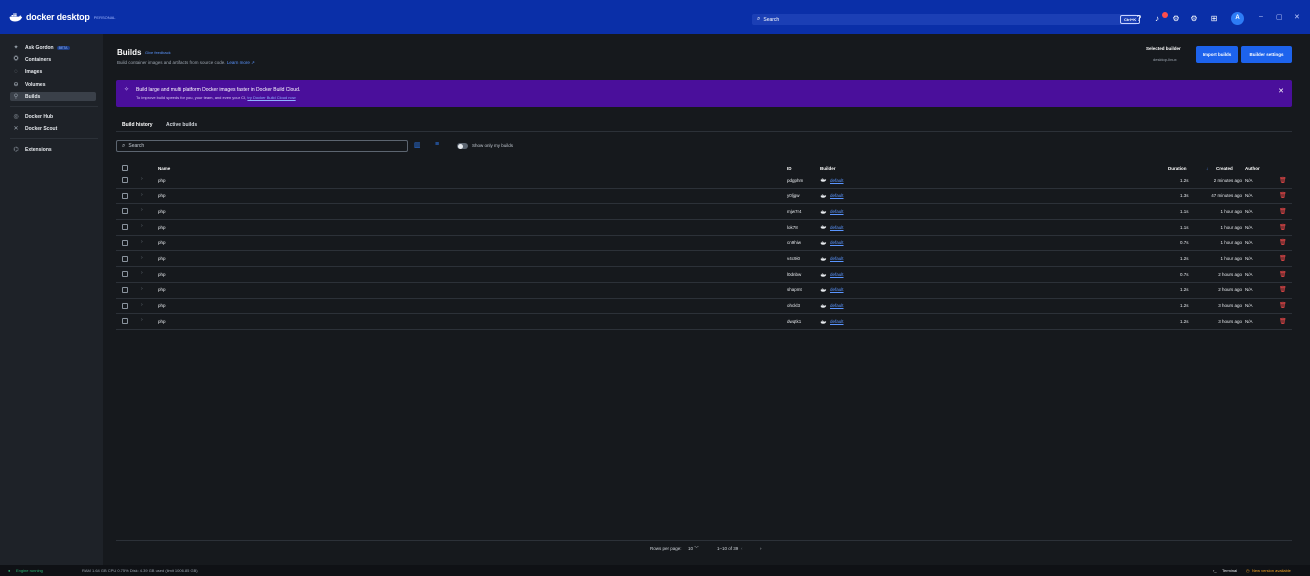  What do you see at coordinates (29, 570) in the screenshot?
I see `engine-status: Engine running` at bounding box center [29, 570].